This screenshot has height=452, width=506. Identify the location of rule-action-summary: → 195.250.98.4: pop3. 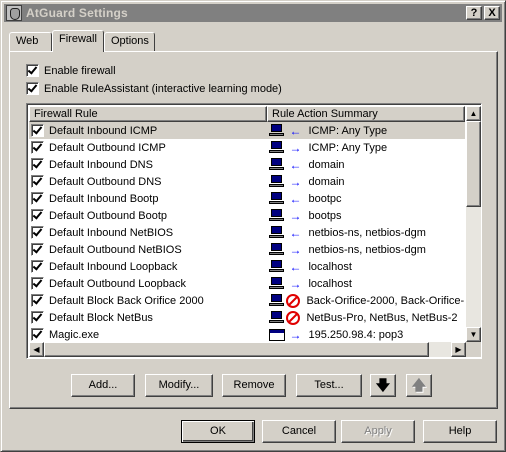
(366, 335).